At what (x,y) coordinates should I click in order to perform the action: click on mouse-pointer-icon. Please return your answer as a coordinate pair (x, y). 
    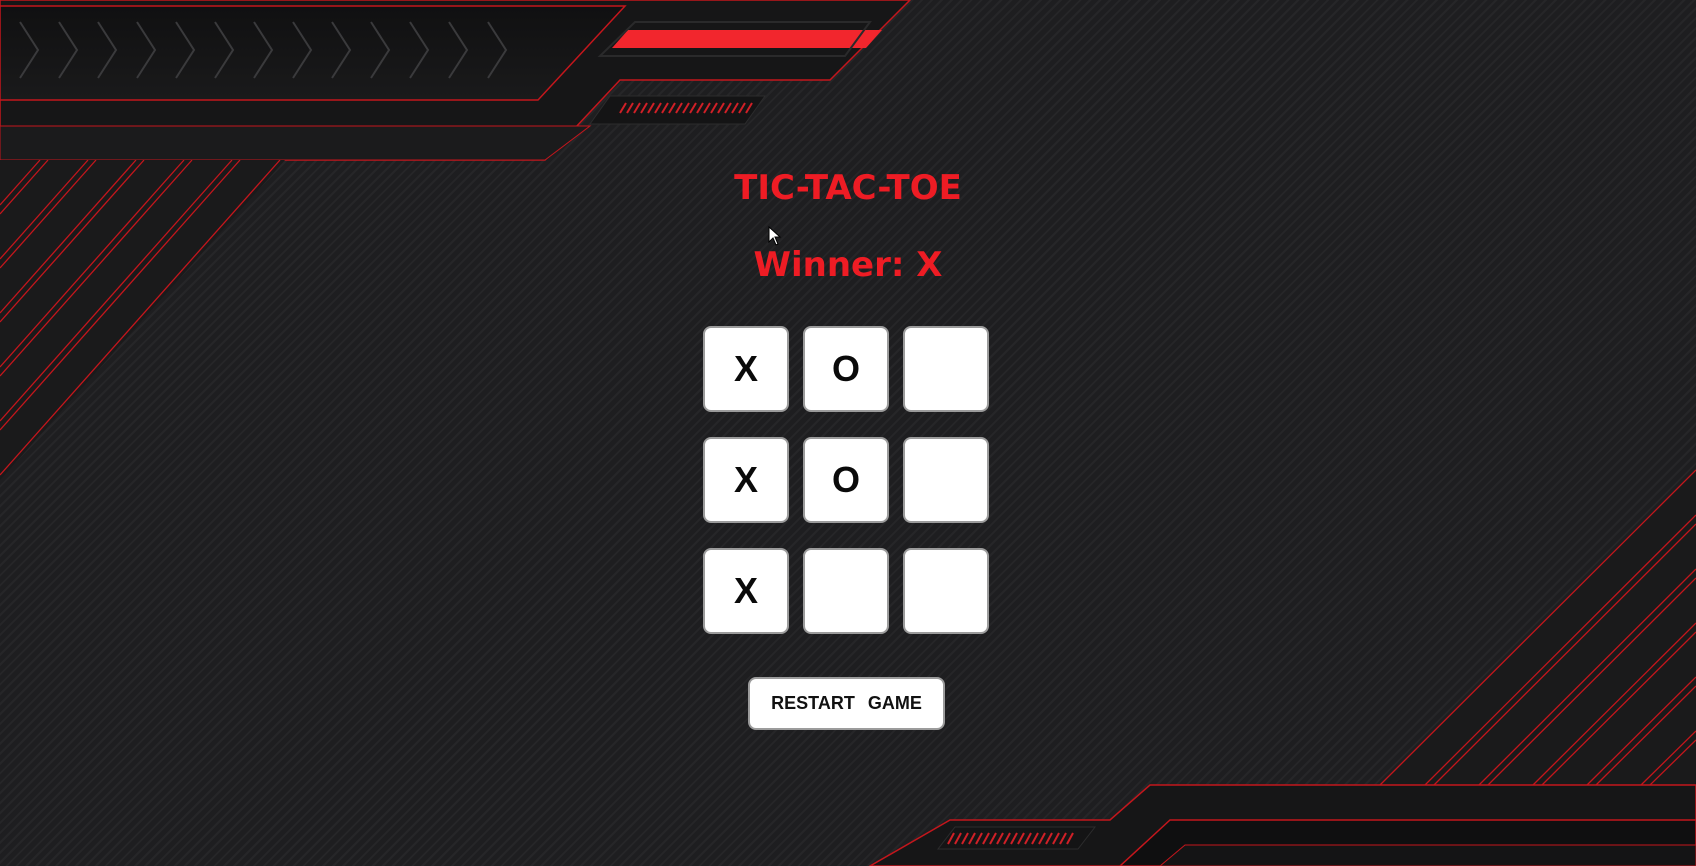
    Looking at the image, I should click on (775, 236).